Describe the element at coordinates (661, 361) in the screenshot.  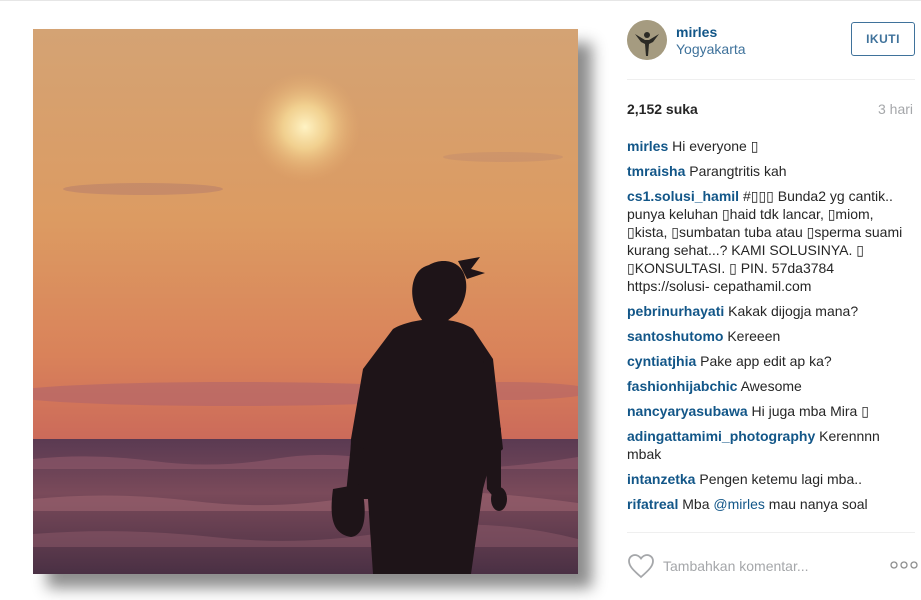
I see `comment-username: cyntiatjhia` at that location.